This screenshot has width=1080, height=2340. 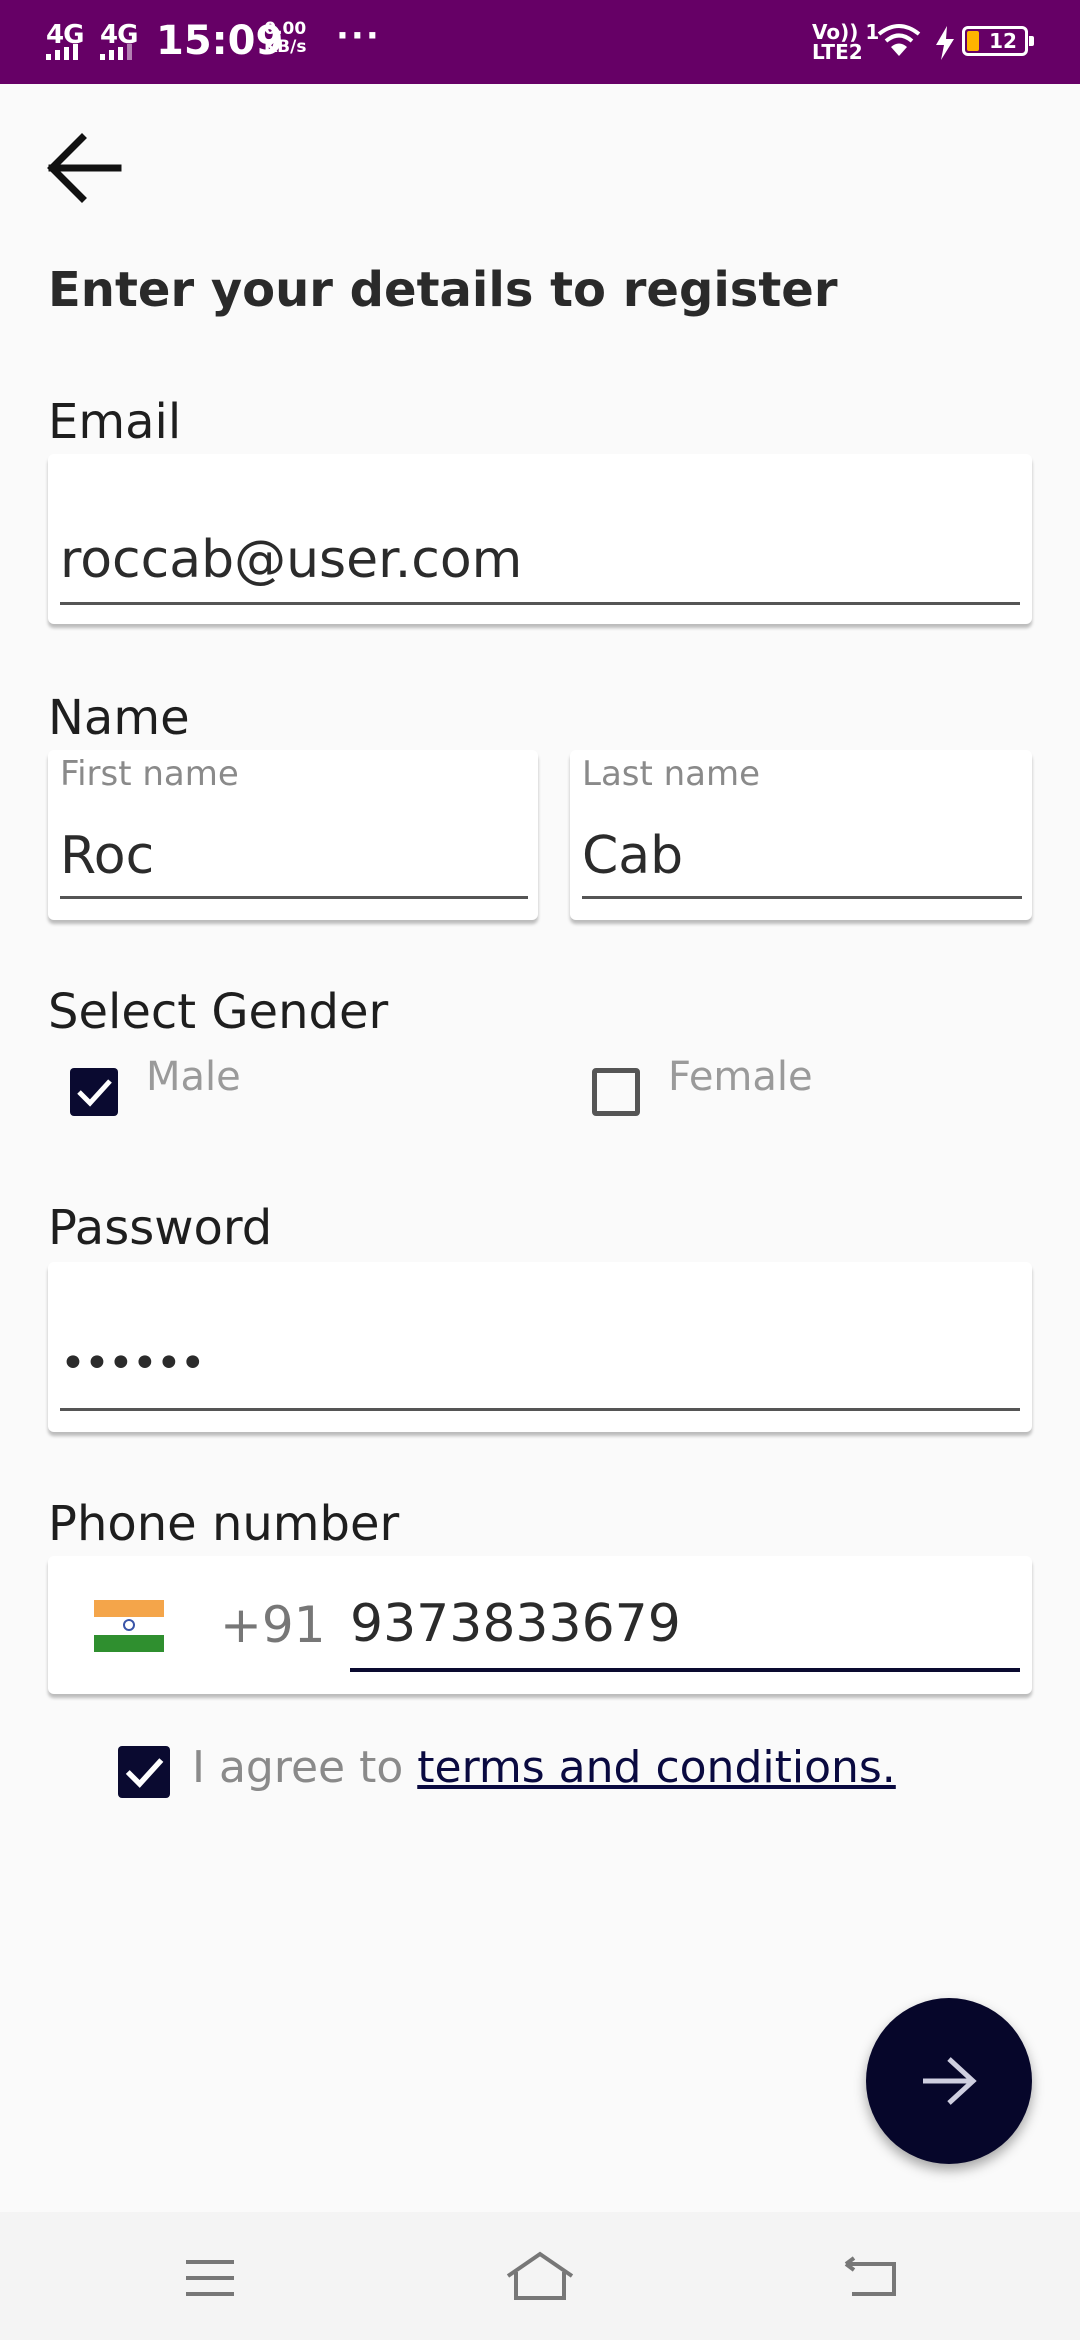 I want to click on male-checkbox, so click(x=94, y=1092).